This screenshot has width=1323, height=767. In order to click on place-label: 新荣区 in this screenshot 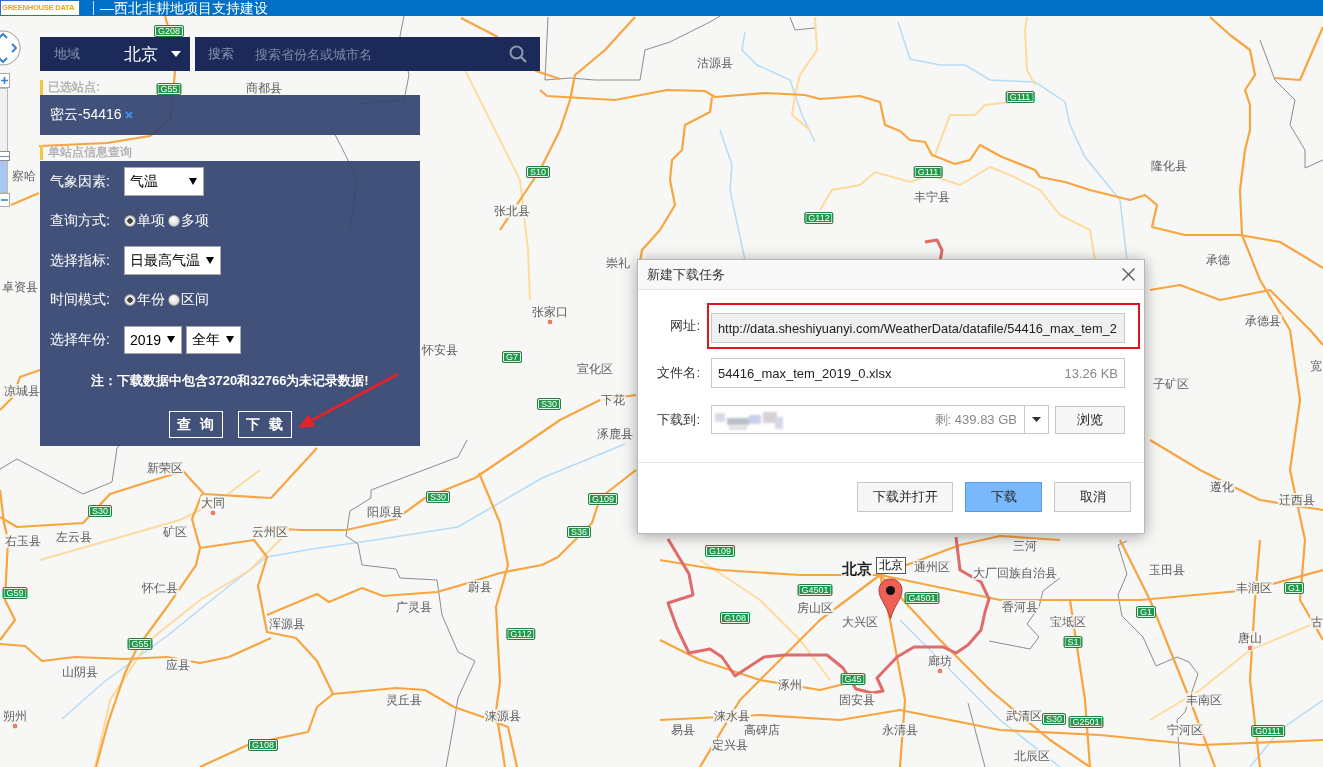, I will do `click(165, 468)`.